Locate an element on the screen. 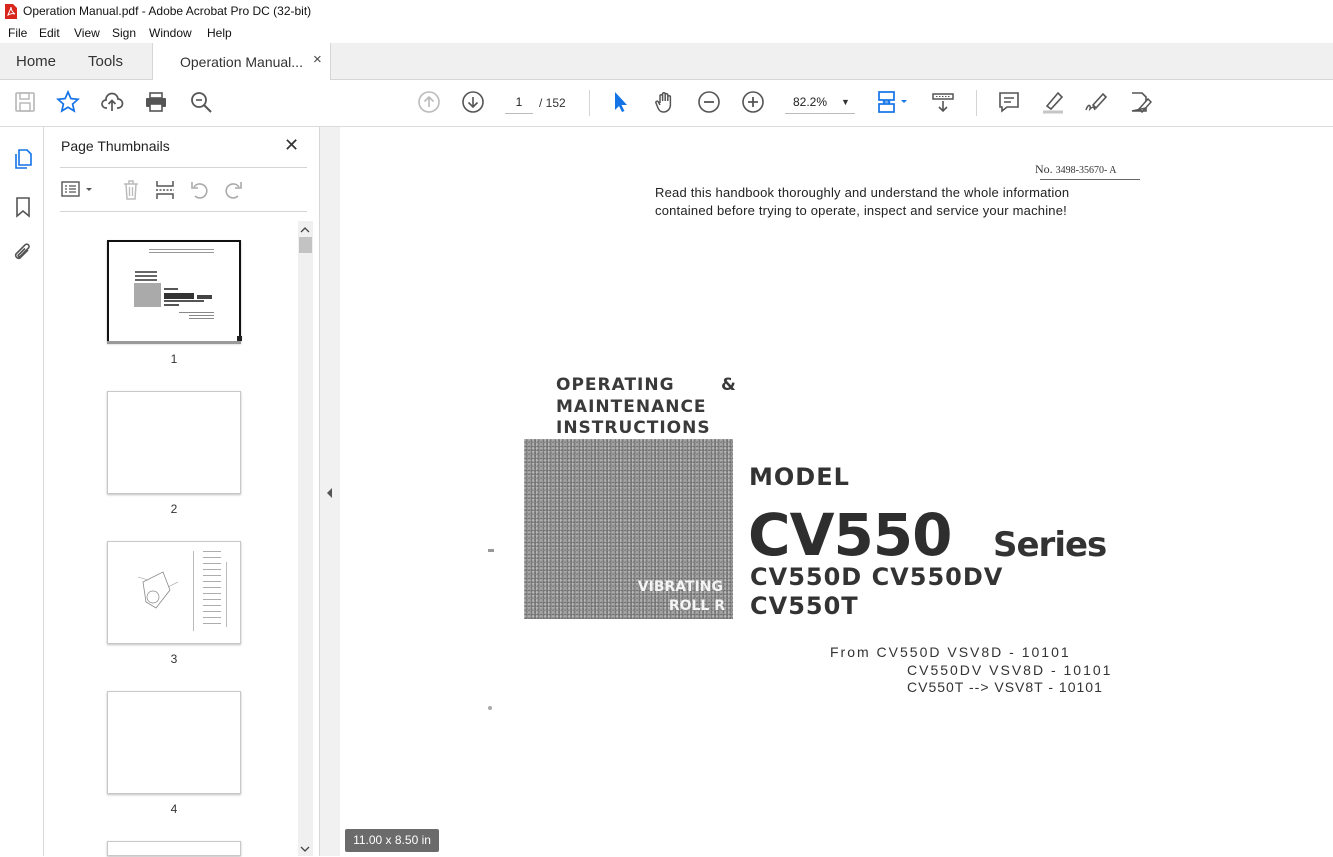 The width and height of the screenshot is (1333, 857). attachments-paperclip-icon is located at coordinates (23, 253).